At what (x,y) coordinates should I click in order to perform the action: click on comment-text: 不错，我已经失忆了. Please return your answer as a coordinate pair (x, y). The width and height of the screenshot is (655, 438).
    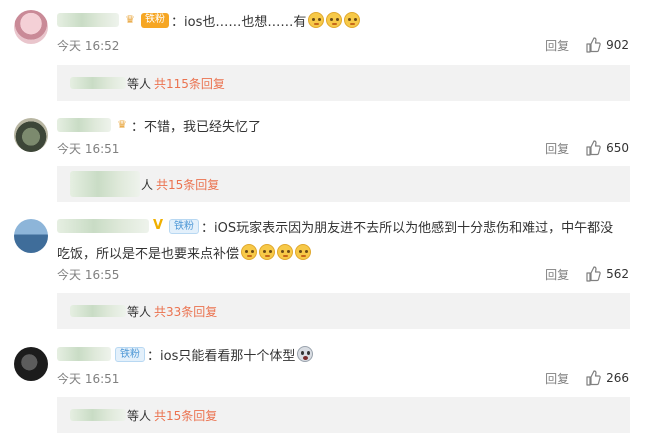
    Looking at the image, I should click on (203, 127).